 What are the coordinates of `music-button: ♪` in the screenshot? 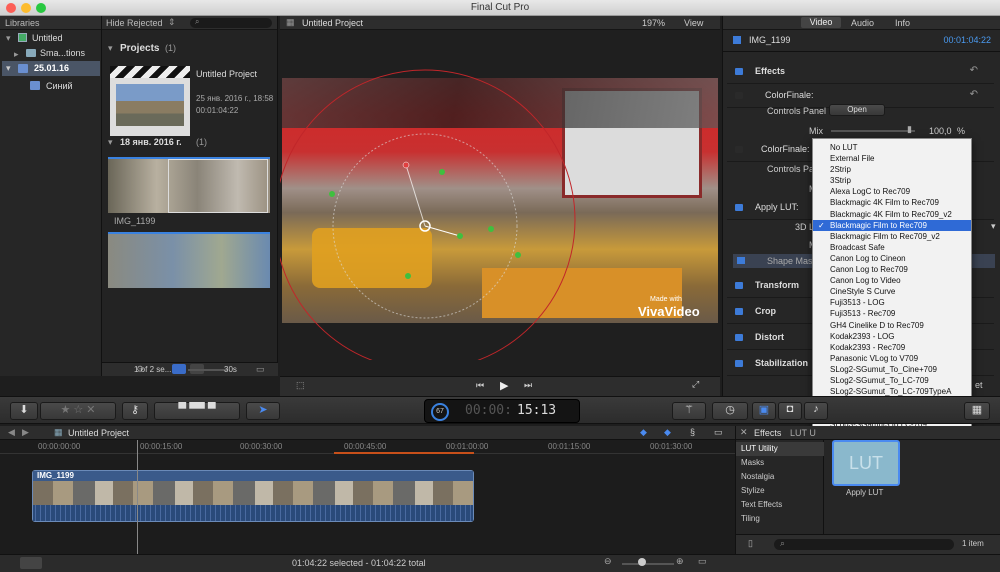 It's located at (816, 411).